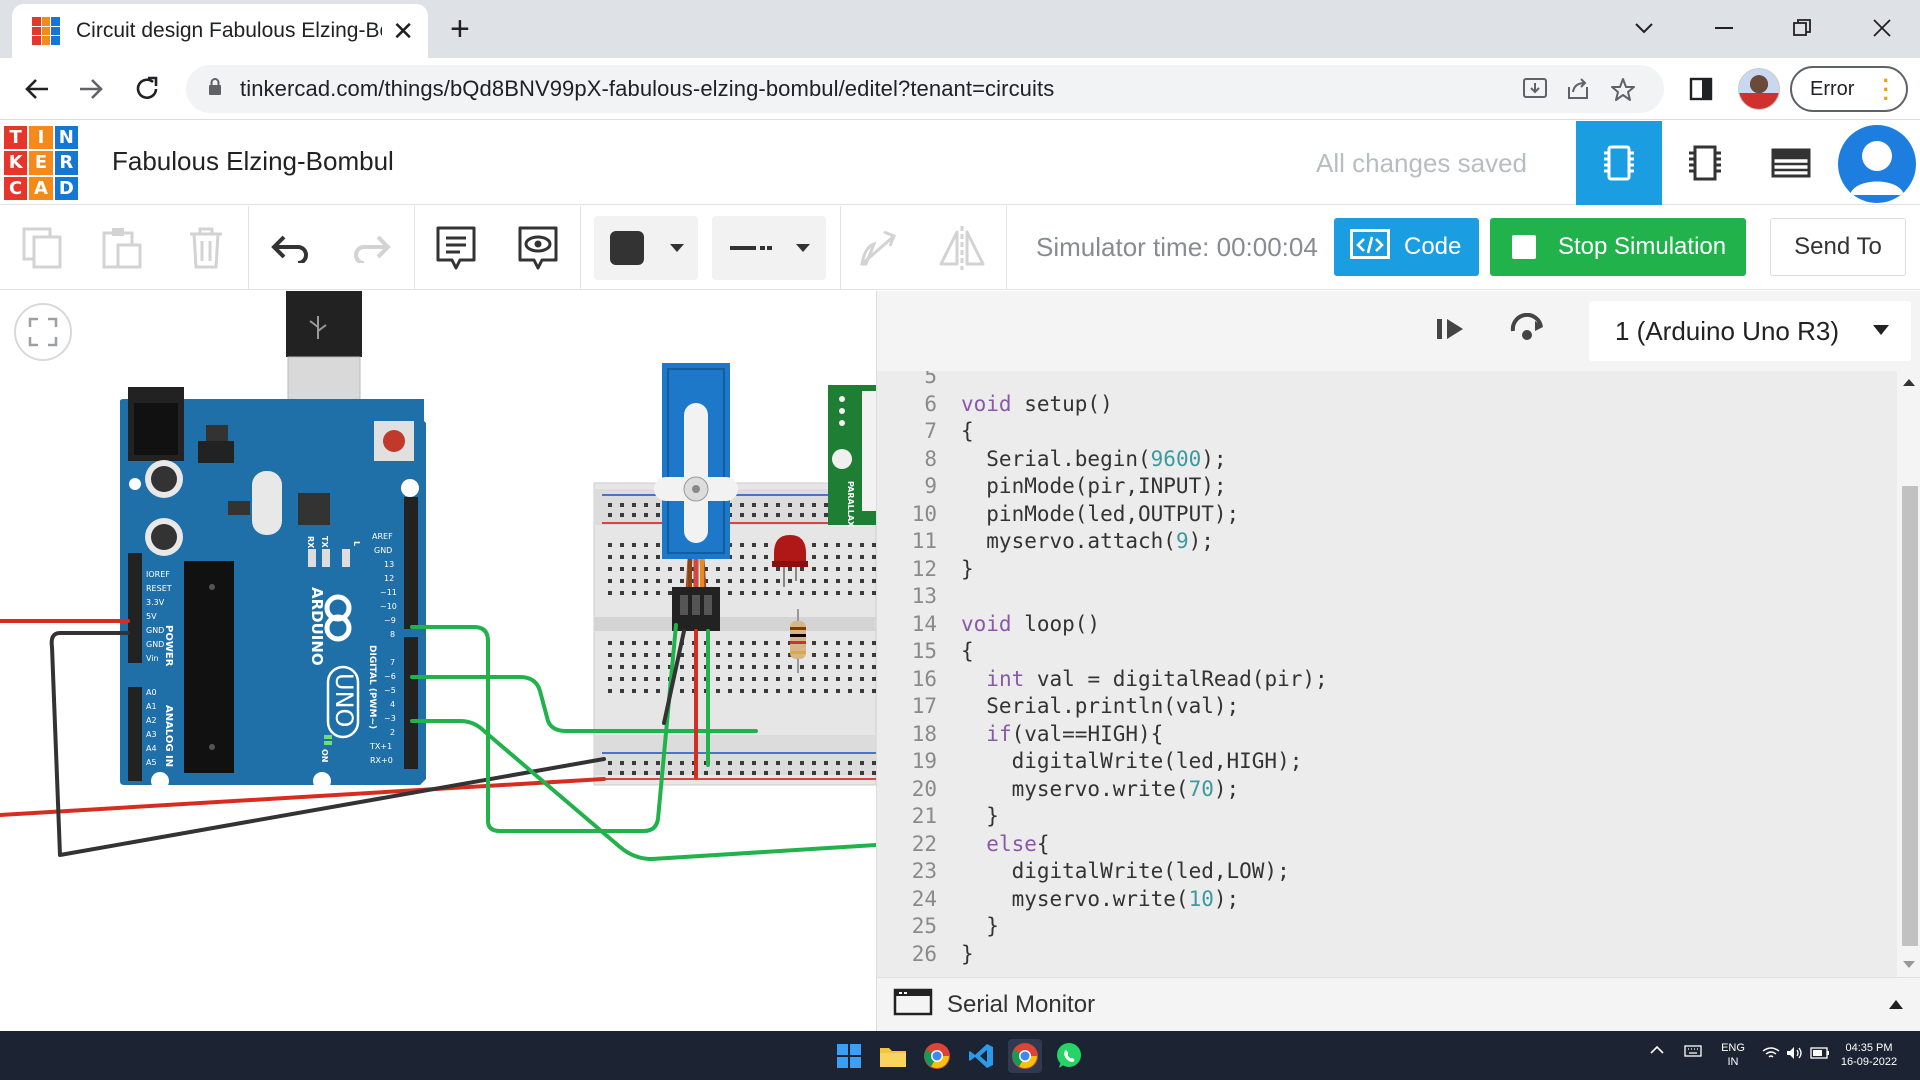 The height and width of the screenshot is (1080, 1920). I want to click on code-line: 20 myservo.write(70);, so click(1102, 790).